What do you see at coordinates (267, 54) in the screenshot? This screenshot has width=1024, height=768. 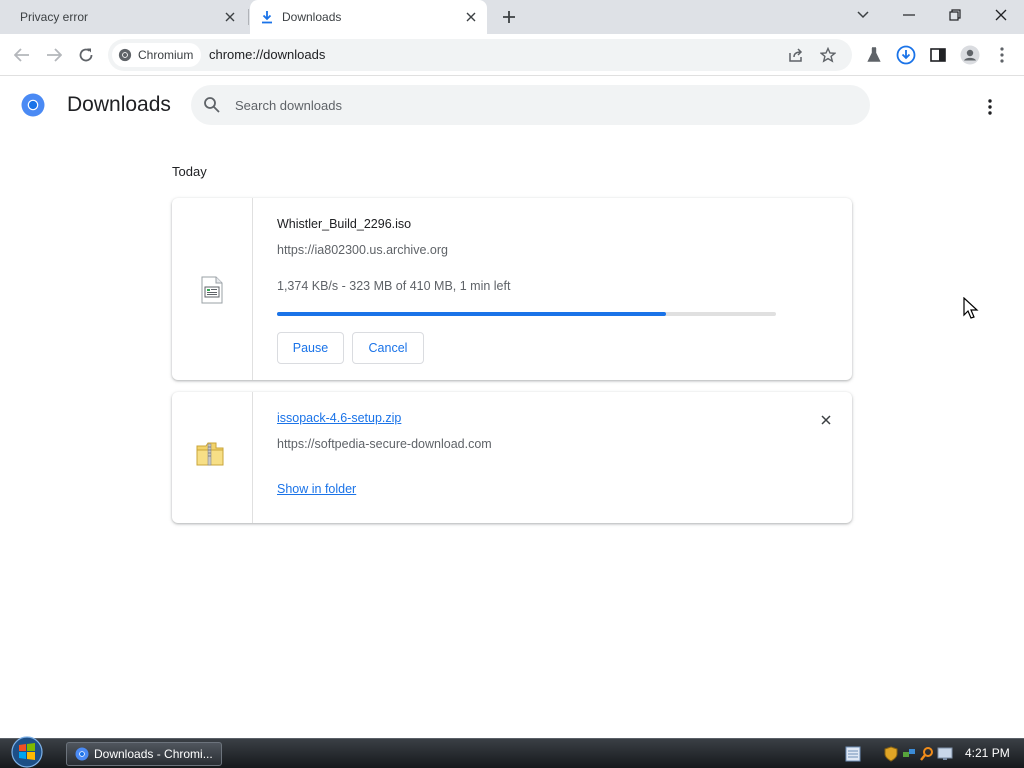 I see `url-text: chrome://downloads` at bounding box center [267, 54].